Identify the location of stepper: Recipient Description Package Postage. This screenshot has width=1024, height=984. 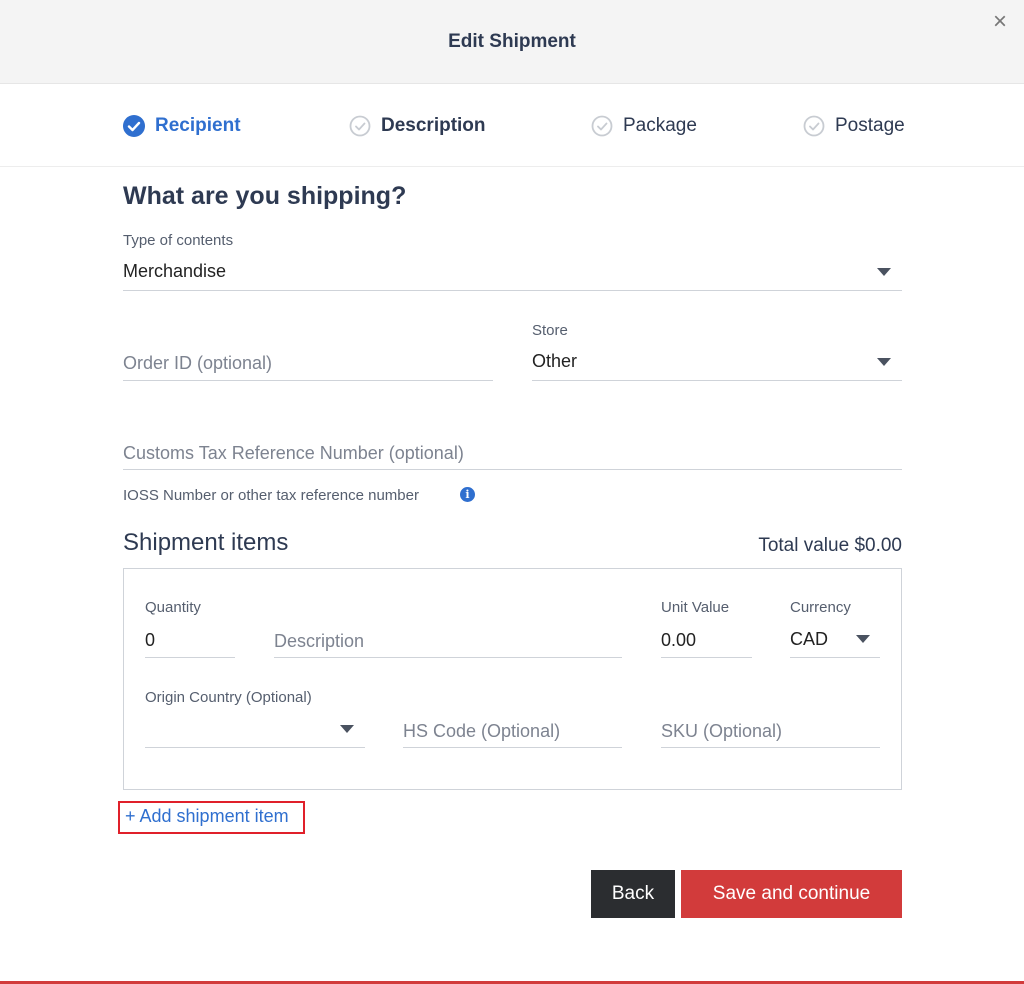
(512, 126).